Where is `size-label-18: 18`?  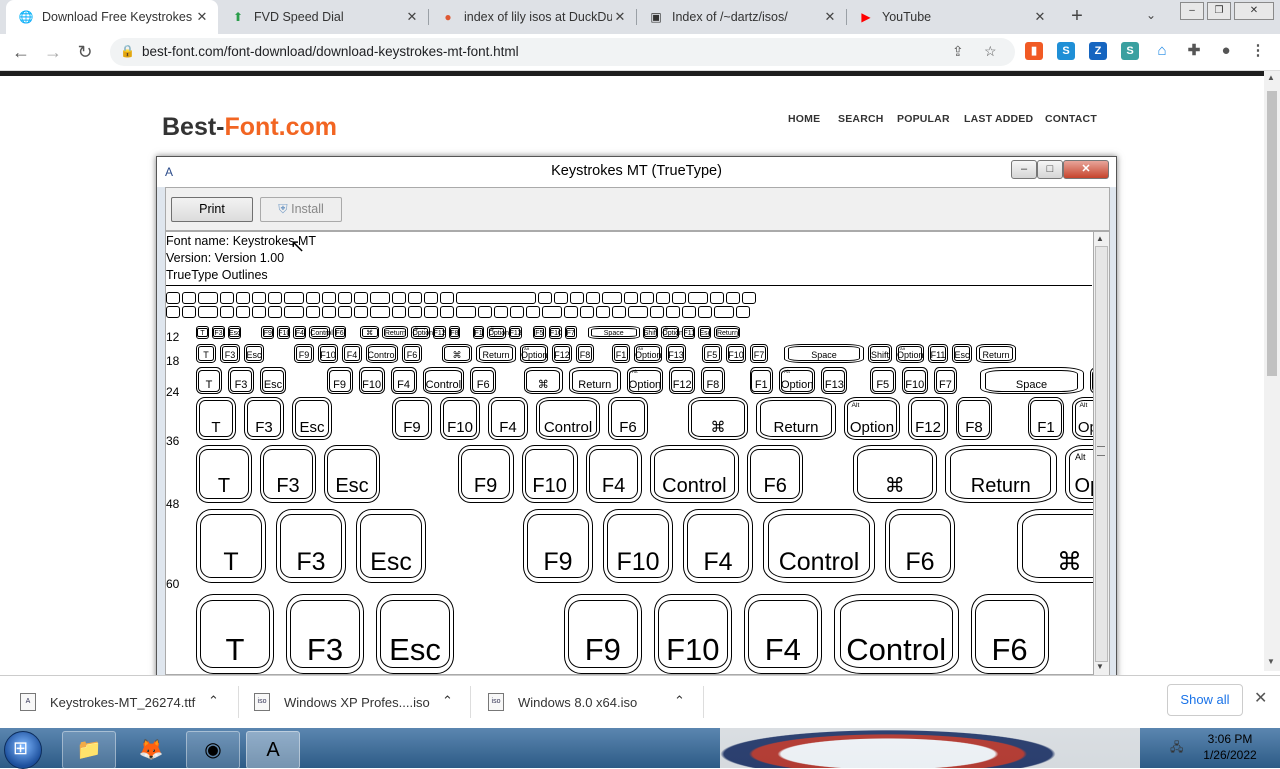 size-label-18: 18 is located at coordinates (173, 361).